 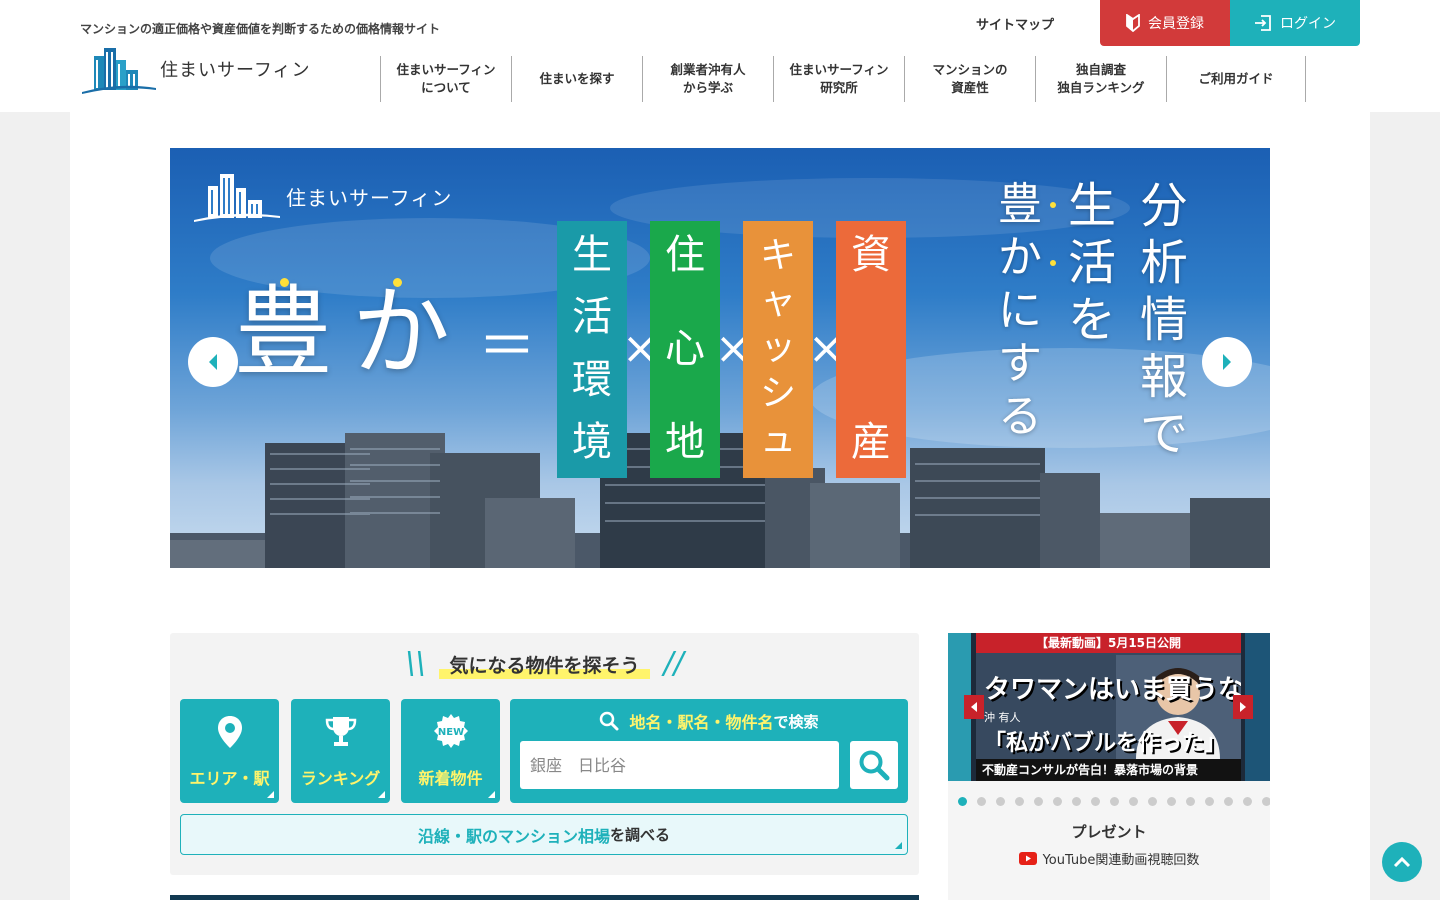 I want to click on video-prev-button, so click(x=974, y=707).